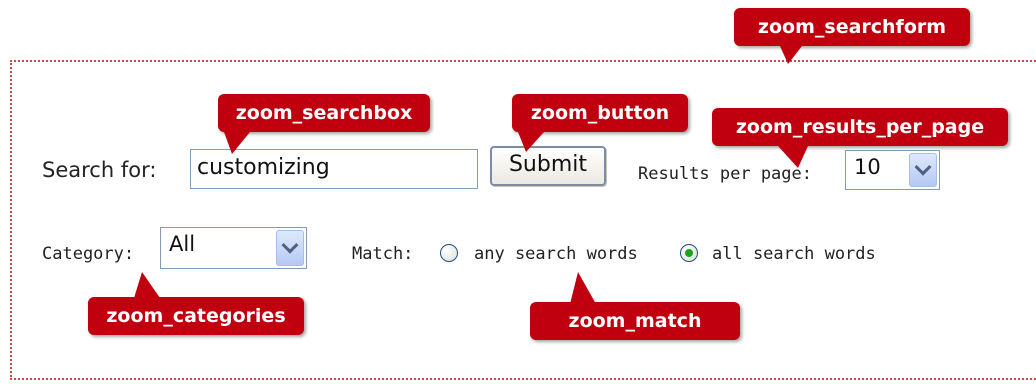  Describe the element at coordinates (794, 254) in the screenshot. I see `match-all-label: all search words` at that location.